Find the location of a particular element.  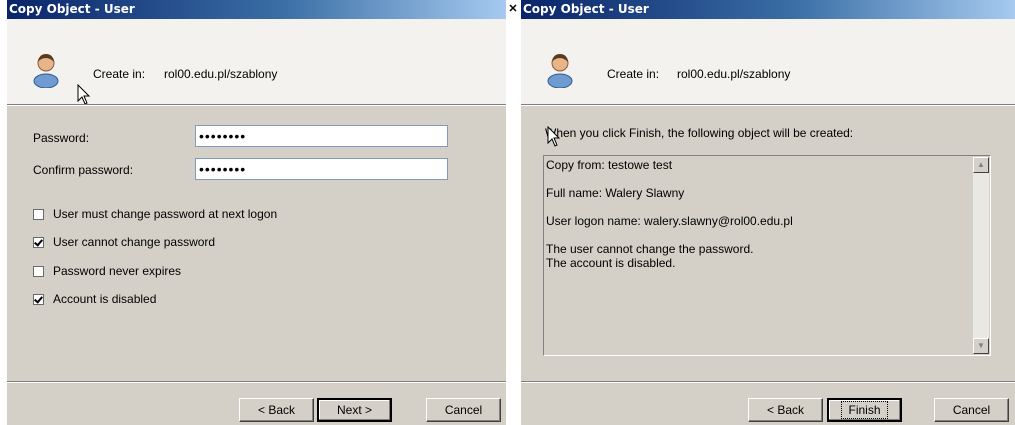

summary-copy-from: Copy from: testowe test is located at coordinates (609, 165).